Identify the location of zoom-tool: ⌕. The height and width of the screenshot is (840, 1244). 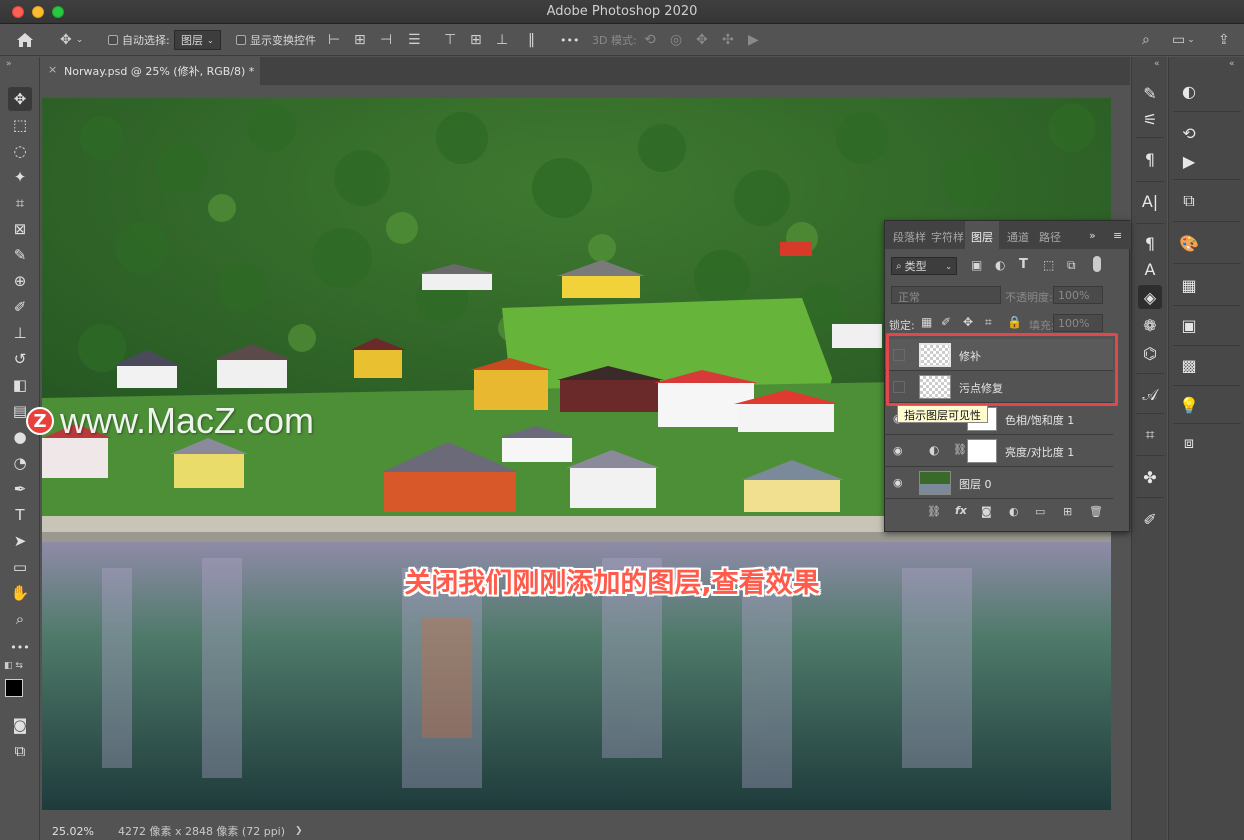
(20, 619).